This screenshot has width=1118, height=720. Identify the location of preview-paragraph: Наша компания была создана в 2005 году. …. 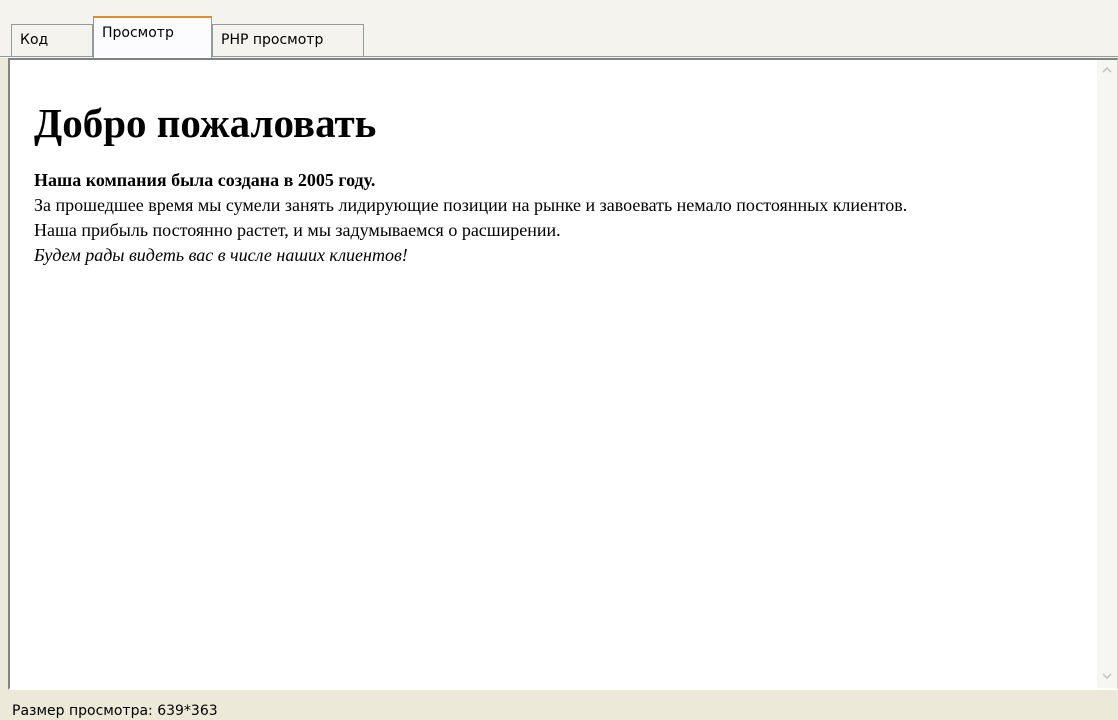
(539, 218).